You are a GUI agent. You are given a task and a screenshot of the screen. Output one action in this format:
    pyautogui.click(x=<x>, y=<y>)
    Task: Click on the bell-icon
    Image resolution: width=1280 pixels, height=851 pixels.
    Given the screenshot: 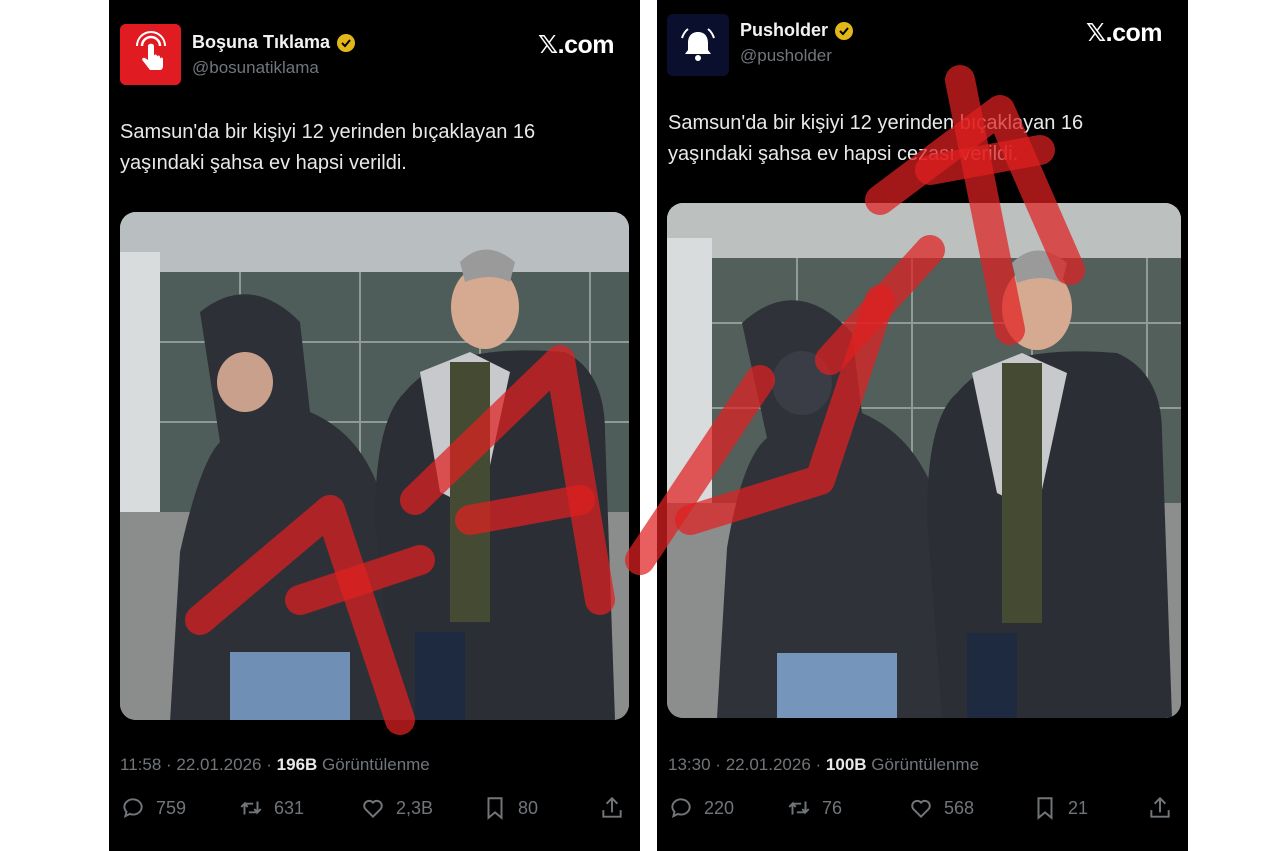 What is the action you would take?
    pyautogui.click(x=698, y=45)
    